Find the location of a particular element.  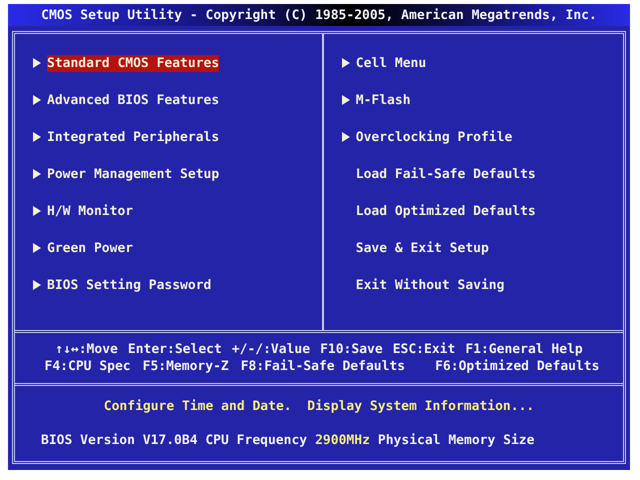

key-hint: ESC:Exit is located at coordinates (424, 349).